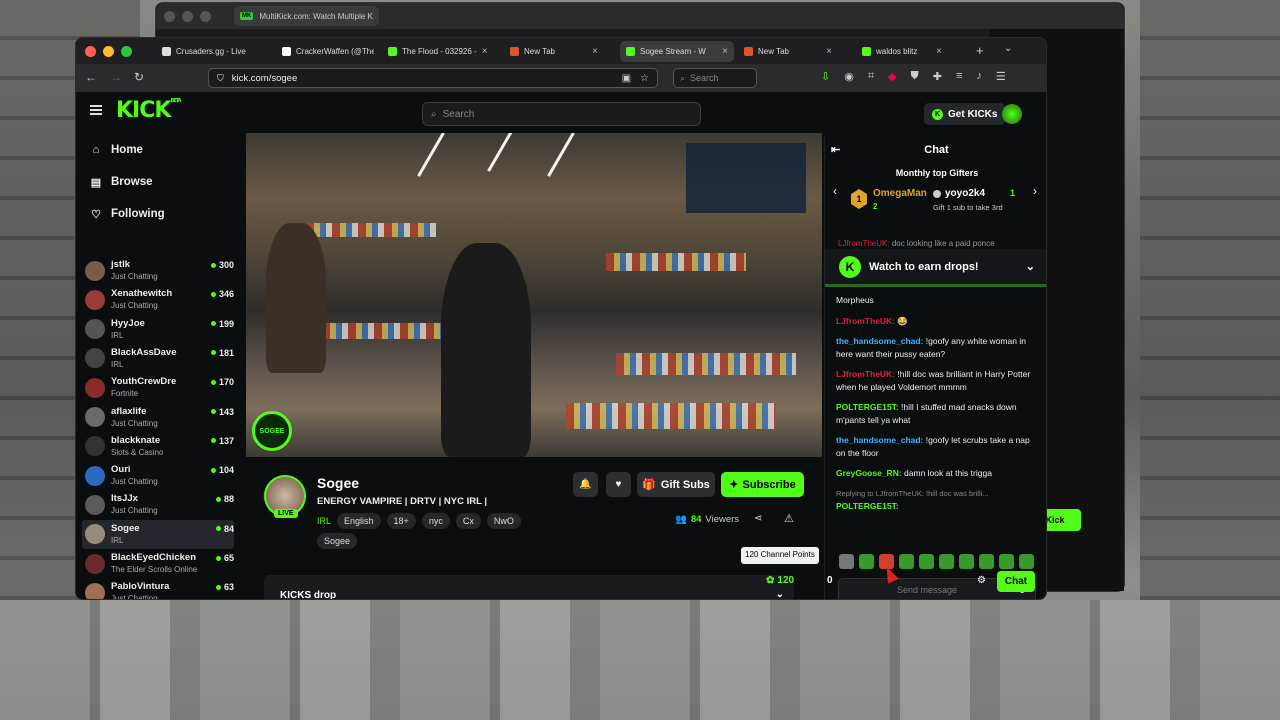 The image size is (1280, 720). What do you see at coordinates (900, 193) in the screenshot?
I see `gifter-name: OmegaMan` at bounding box center [900, 193].